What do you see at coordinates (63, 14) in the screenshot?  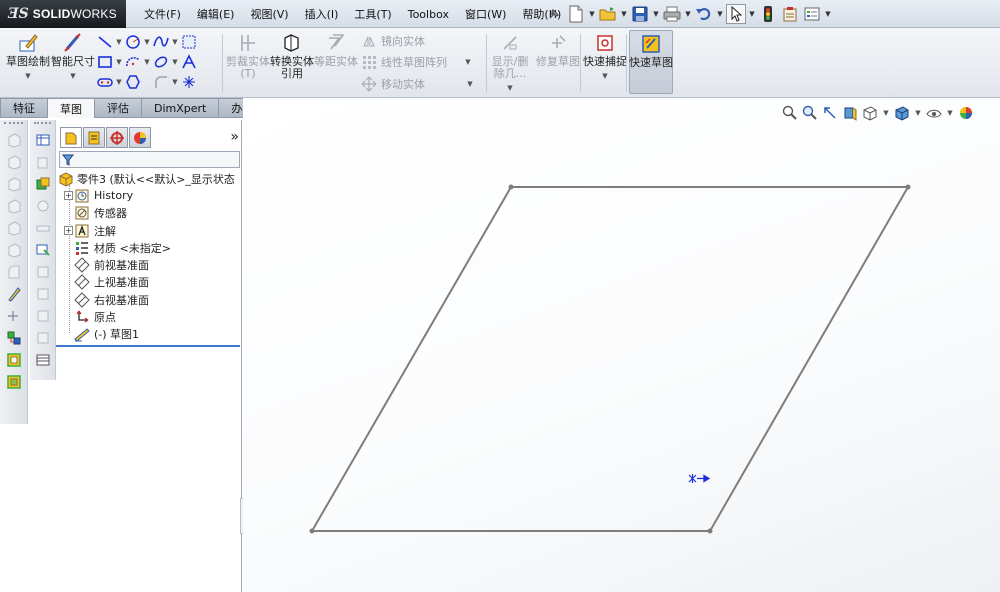 I see `solidworks-logo: ƎS SOLIDWORKS` at bounding box center [63, 14].